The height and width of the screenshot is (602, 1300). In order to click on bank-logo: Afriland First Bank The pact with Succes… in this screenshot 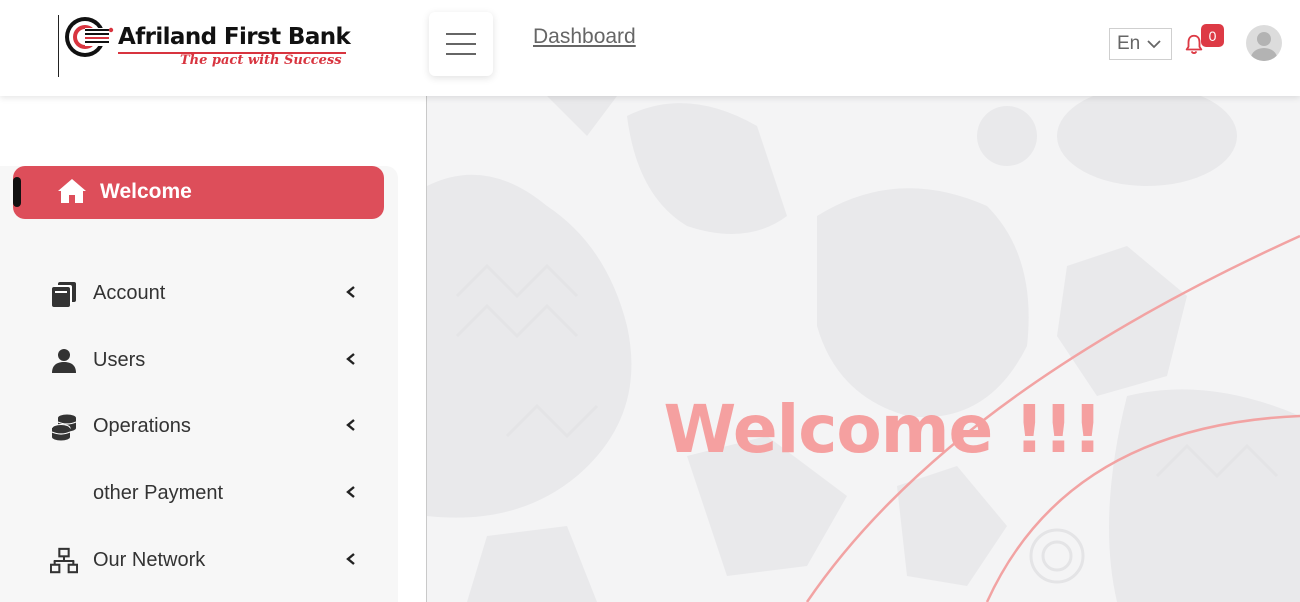, I will do `click(212, 44)`.